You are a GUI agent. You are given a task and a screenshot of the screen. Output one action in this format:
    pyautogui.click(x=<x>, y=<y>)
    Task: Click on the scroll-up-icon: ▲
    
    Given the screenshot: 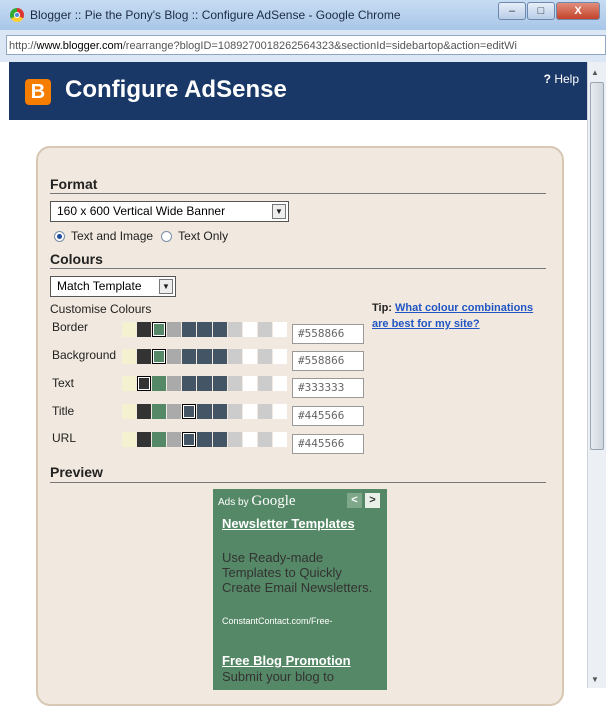 What is the action you would take?
    pyautogui.click(x=595, y=72)
    